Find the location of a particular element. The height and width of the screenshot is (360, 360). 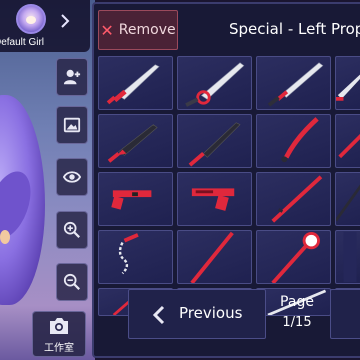

dagger-icon is located at coordinates (300, 140).